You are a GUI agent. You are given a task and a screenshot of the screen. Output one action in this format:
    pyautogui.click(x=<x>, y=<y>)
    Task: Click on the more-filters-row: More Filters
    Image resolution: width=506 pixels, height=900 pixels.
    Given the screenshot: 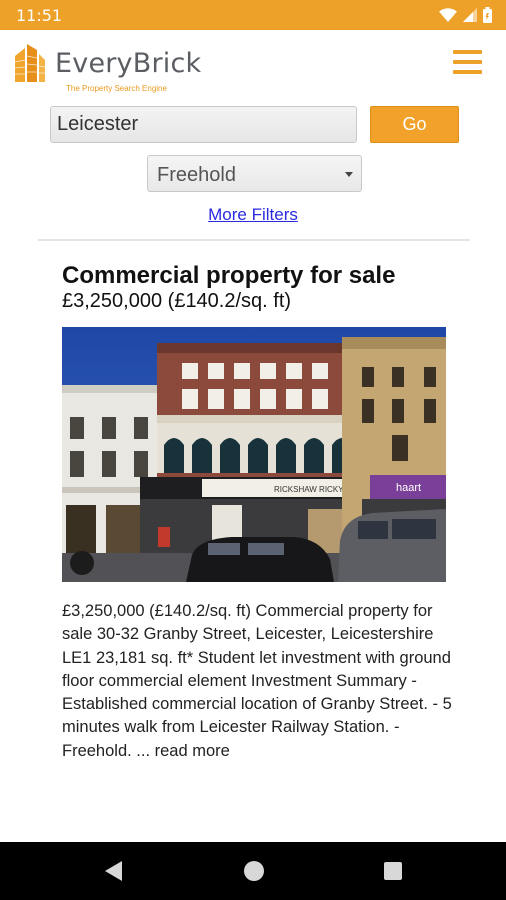 What is the action you would take?
    pyautogui.click(x=253, y=215)
    